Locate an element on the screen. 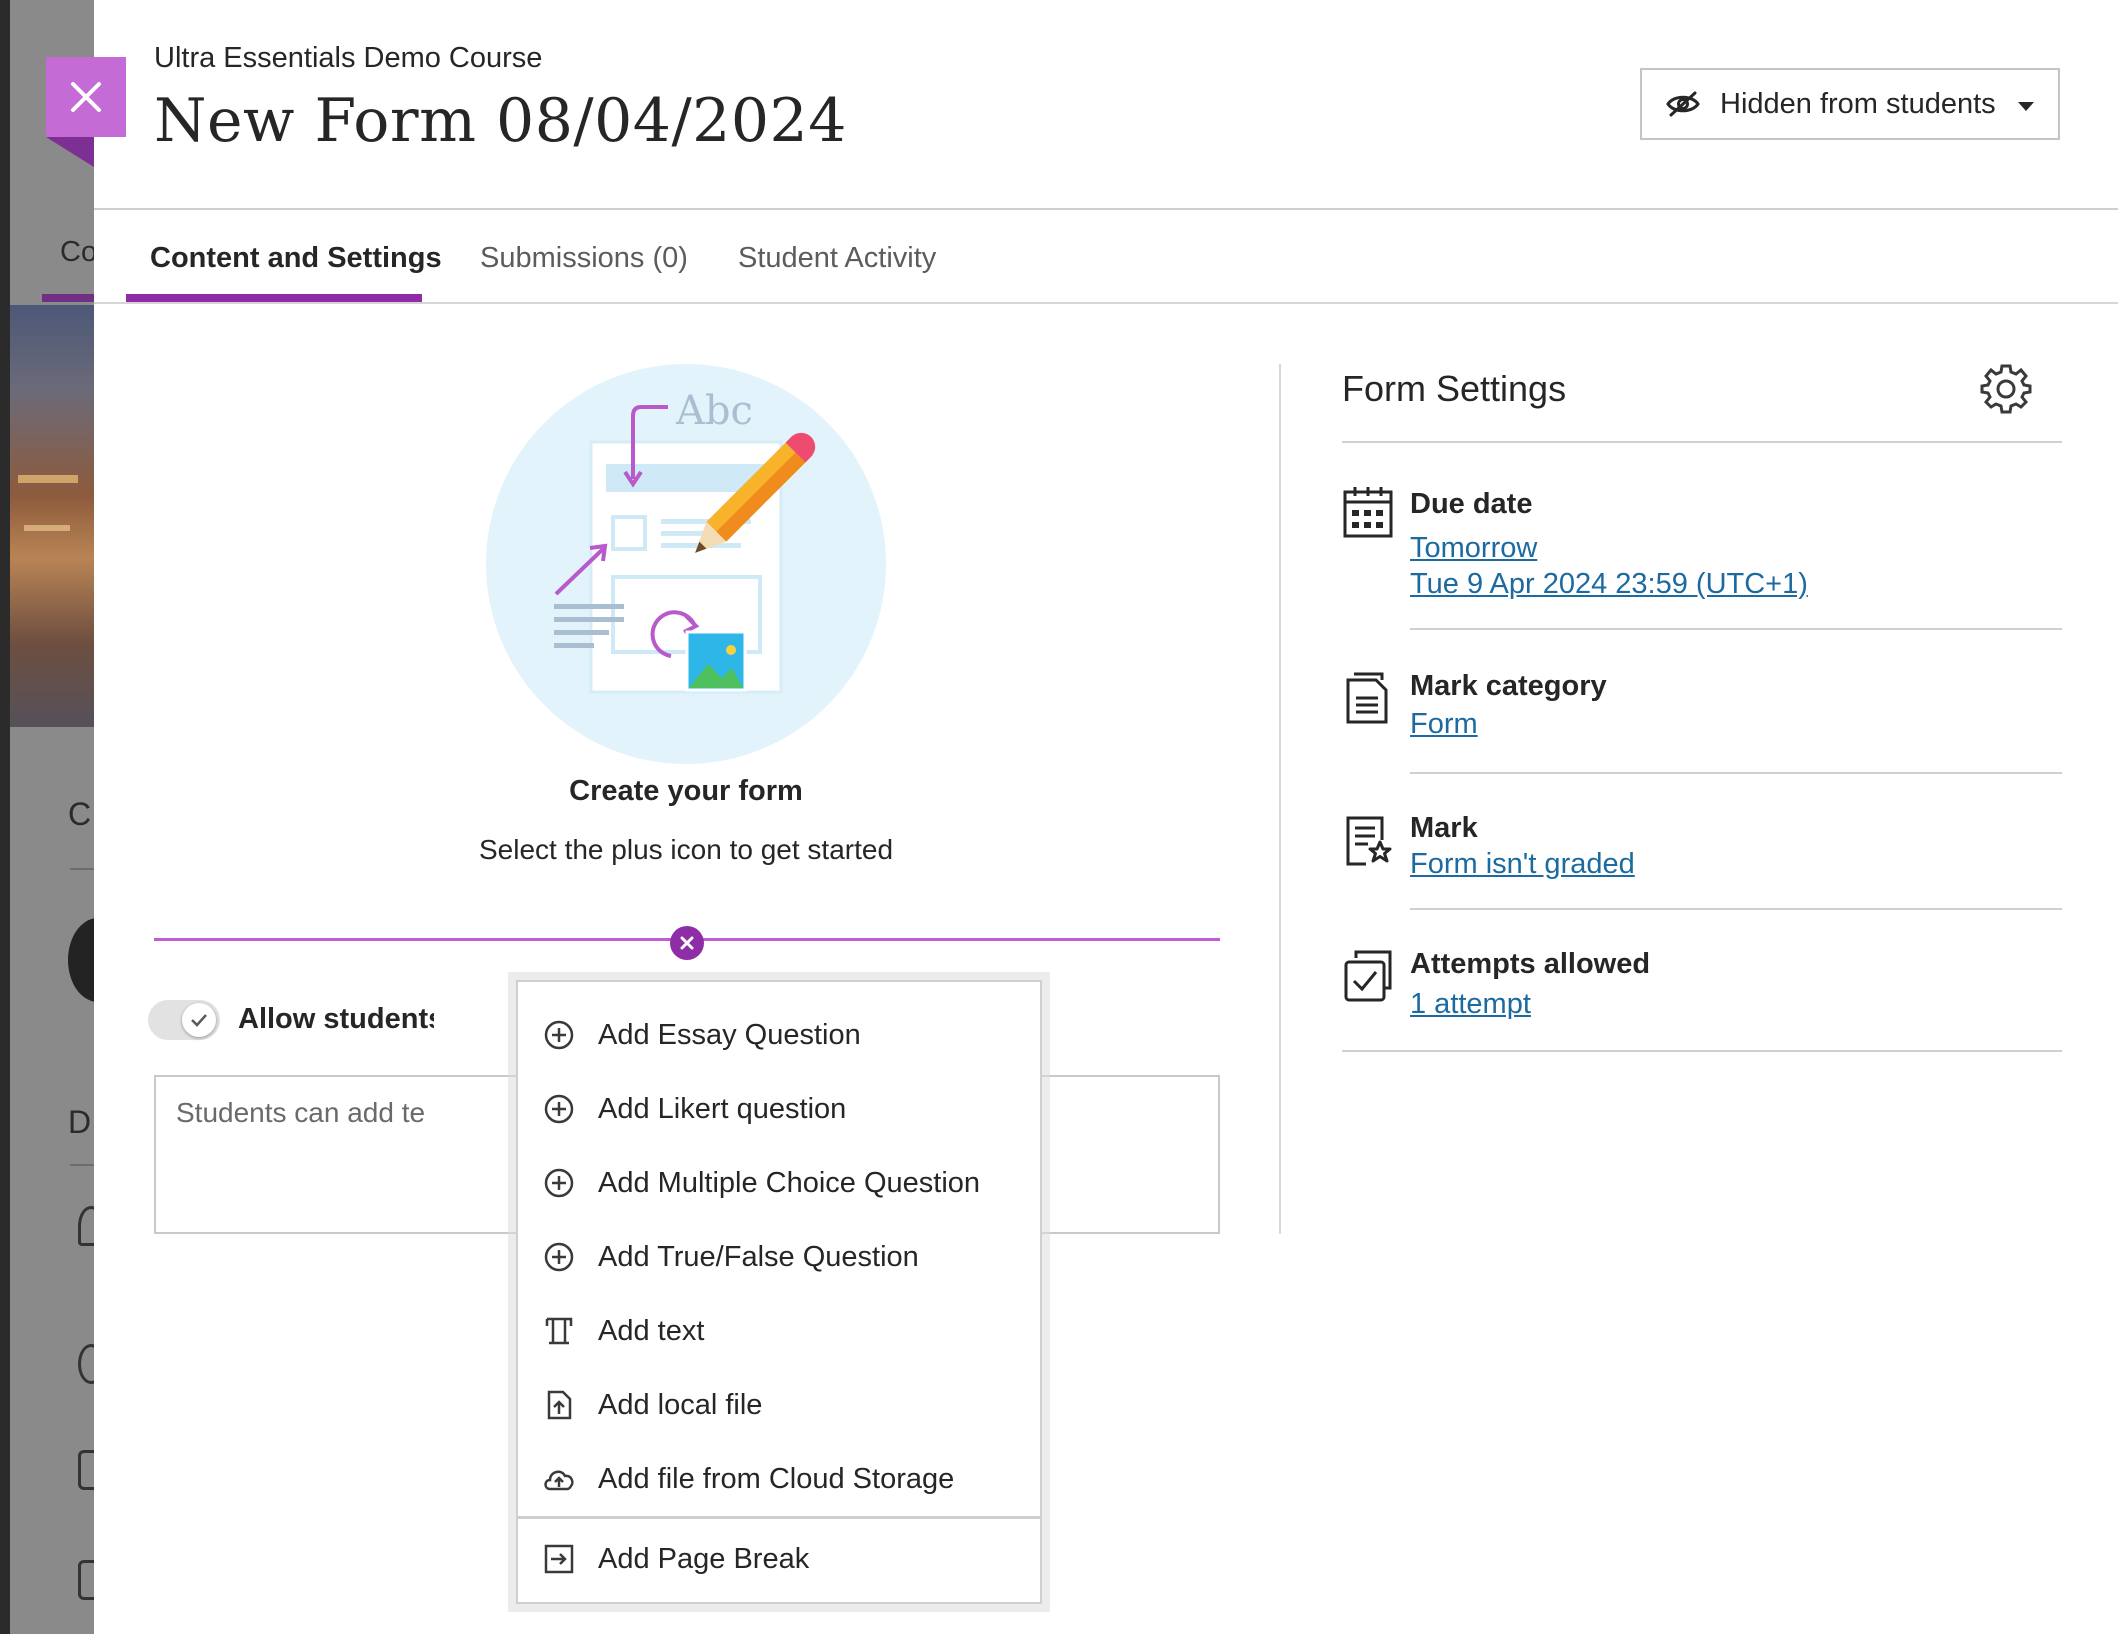  due-date-label: Due date is located at coordinates (1471, 504).